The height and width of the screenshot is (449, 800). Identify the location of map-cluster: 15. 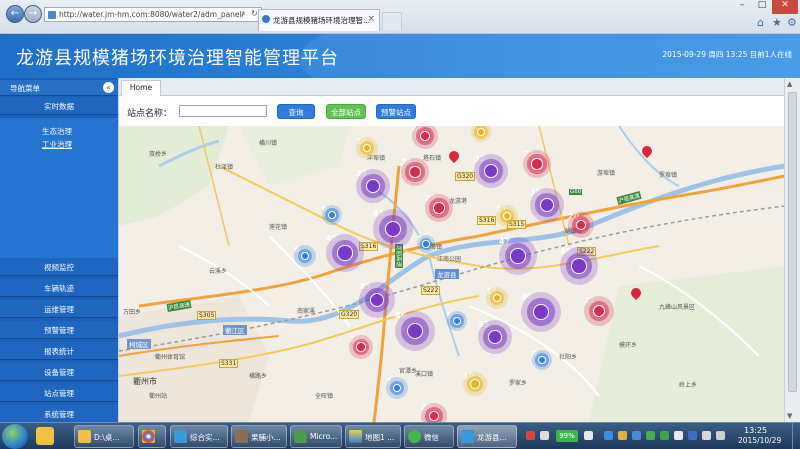
(481, 134).